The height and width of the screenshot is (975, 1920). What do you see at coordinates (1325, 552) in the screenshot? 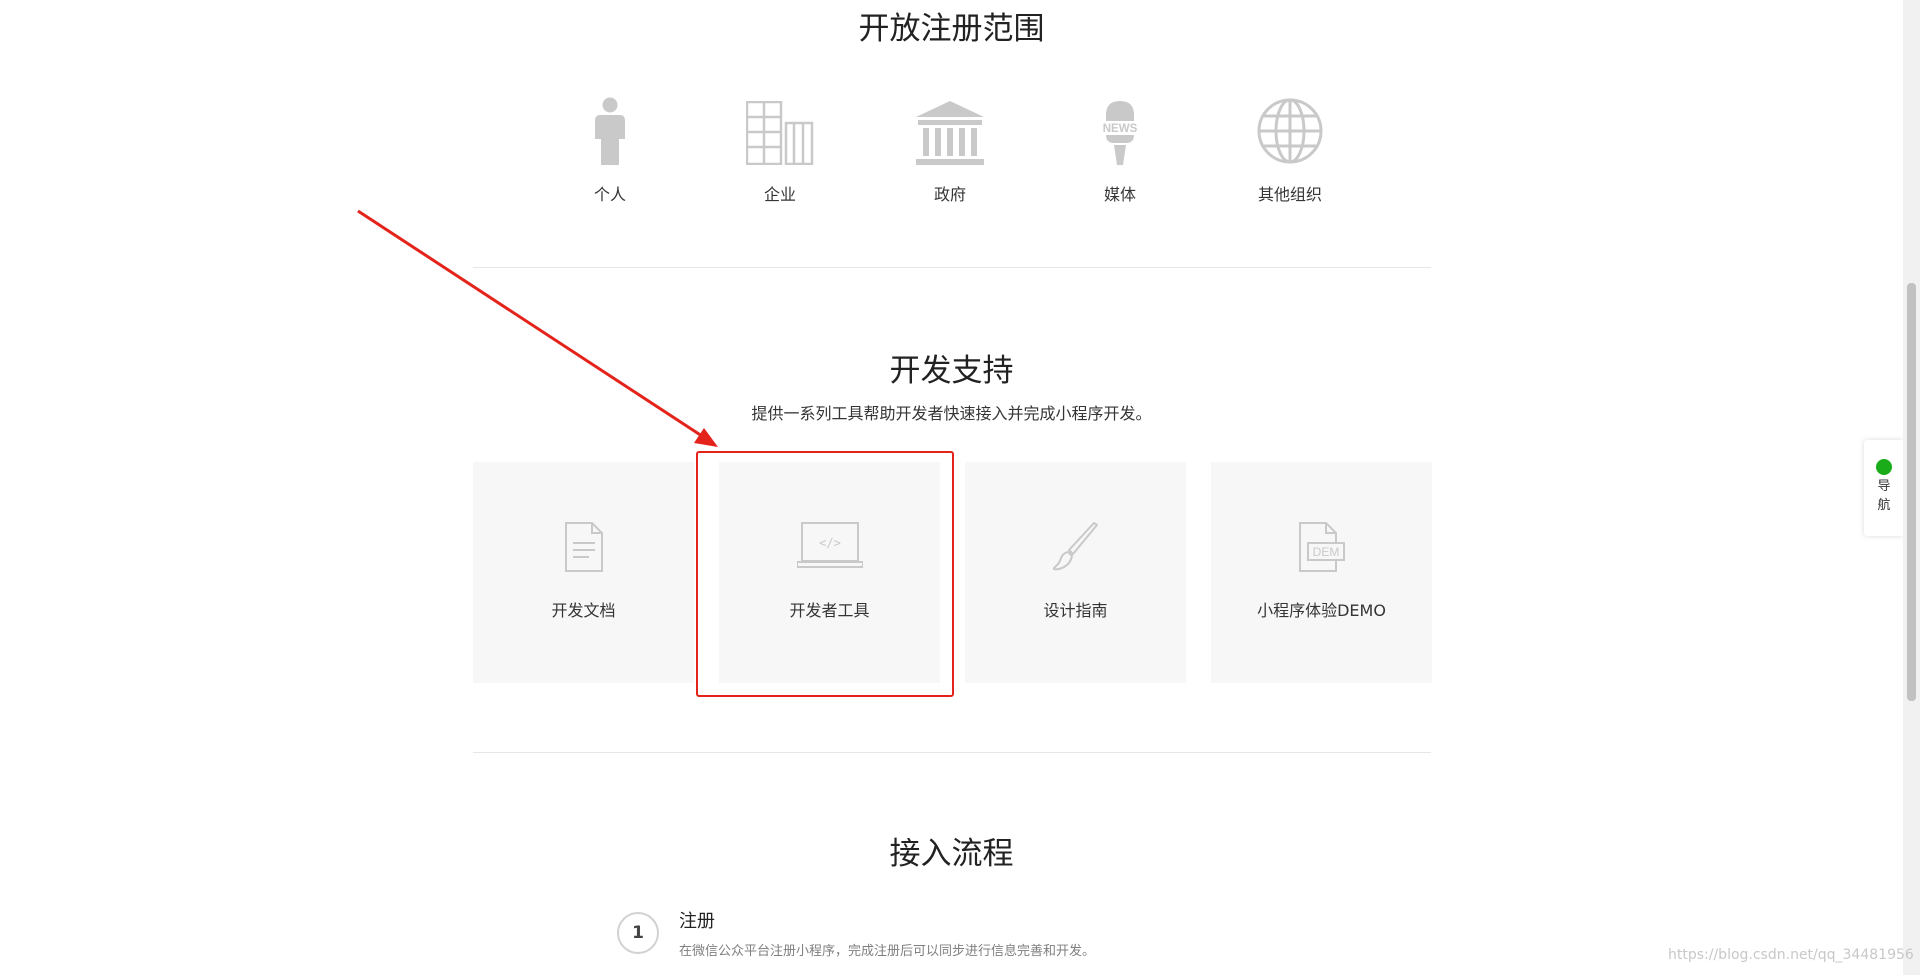
I see `demo-icon-text: DEM` at bounding box center [1325, 552].